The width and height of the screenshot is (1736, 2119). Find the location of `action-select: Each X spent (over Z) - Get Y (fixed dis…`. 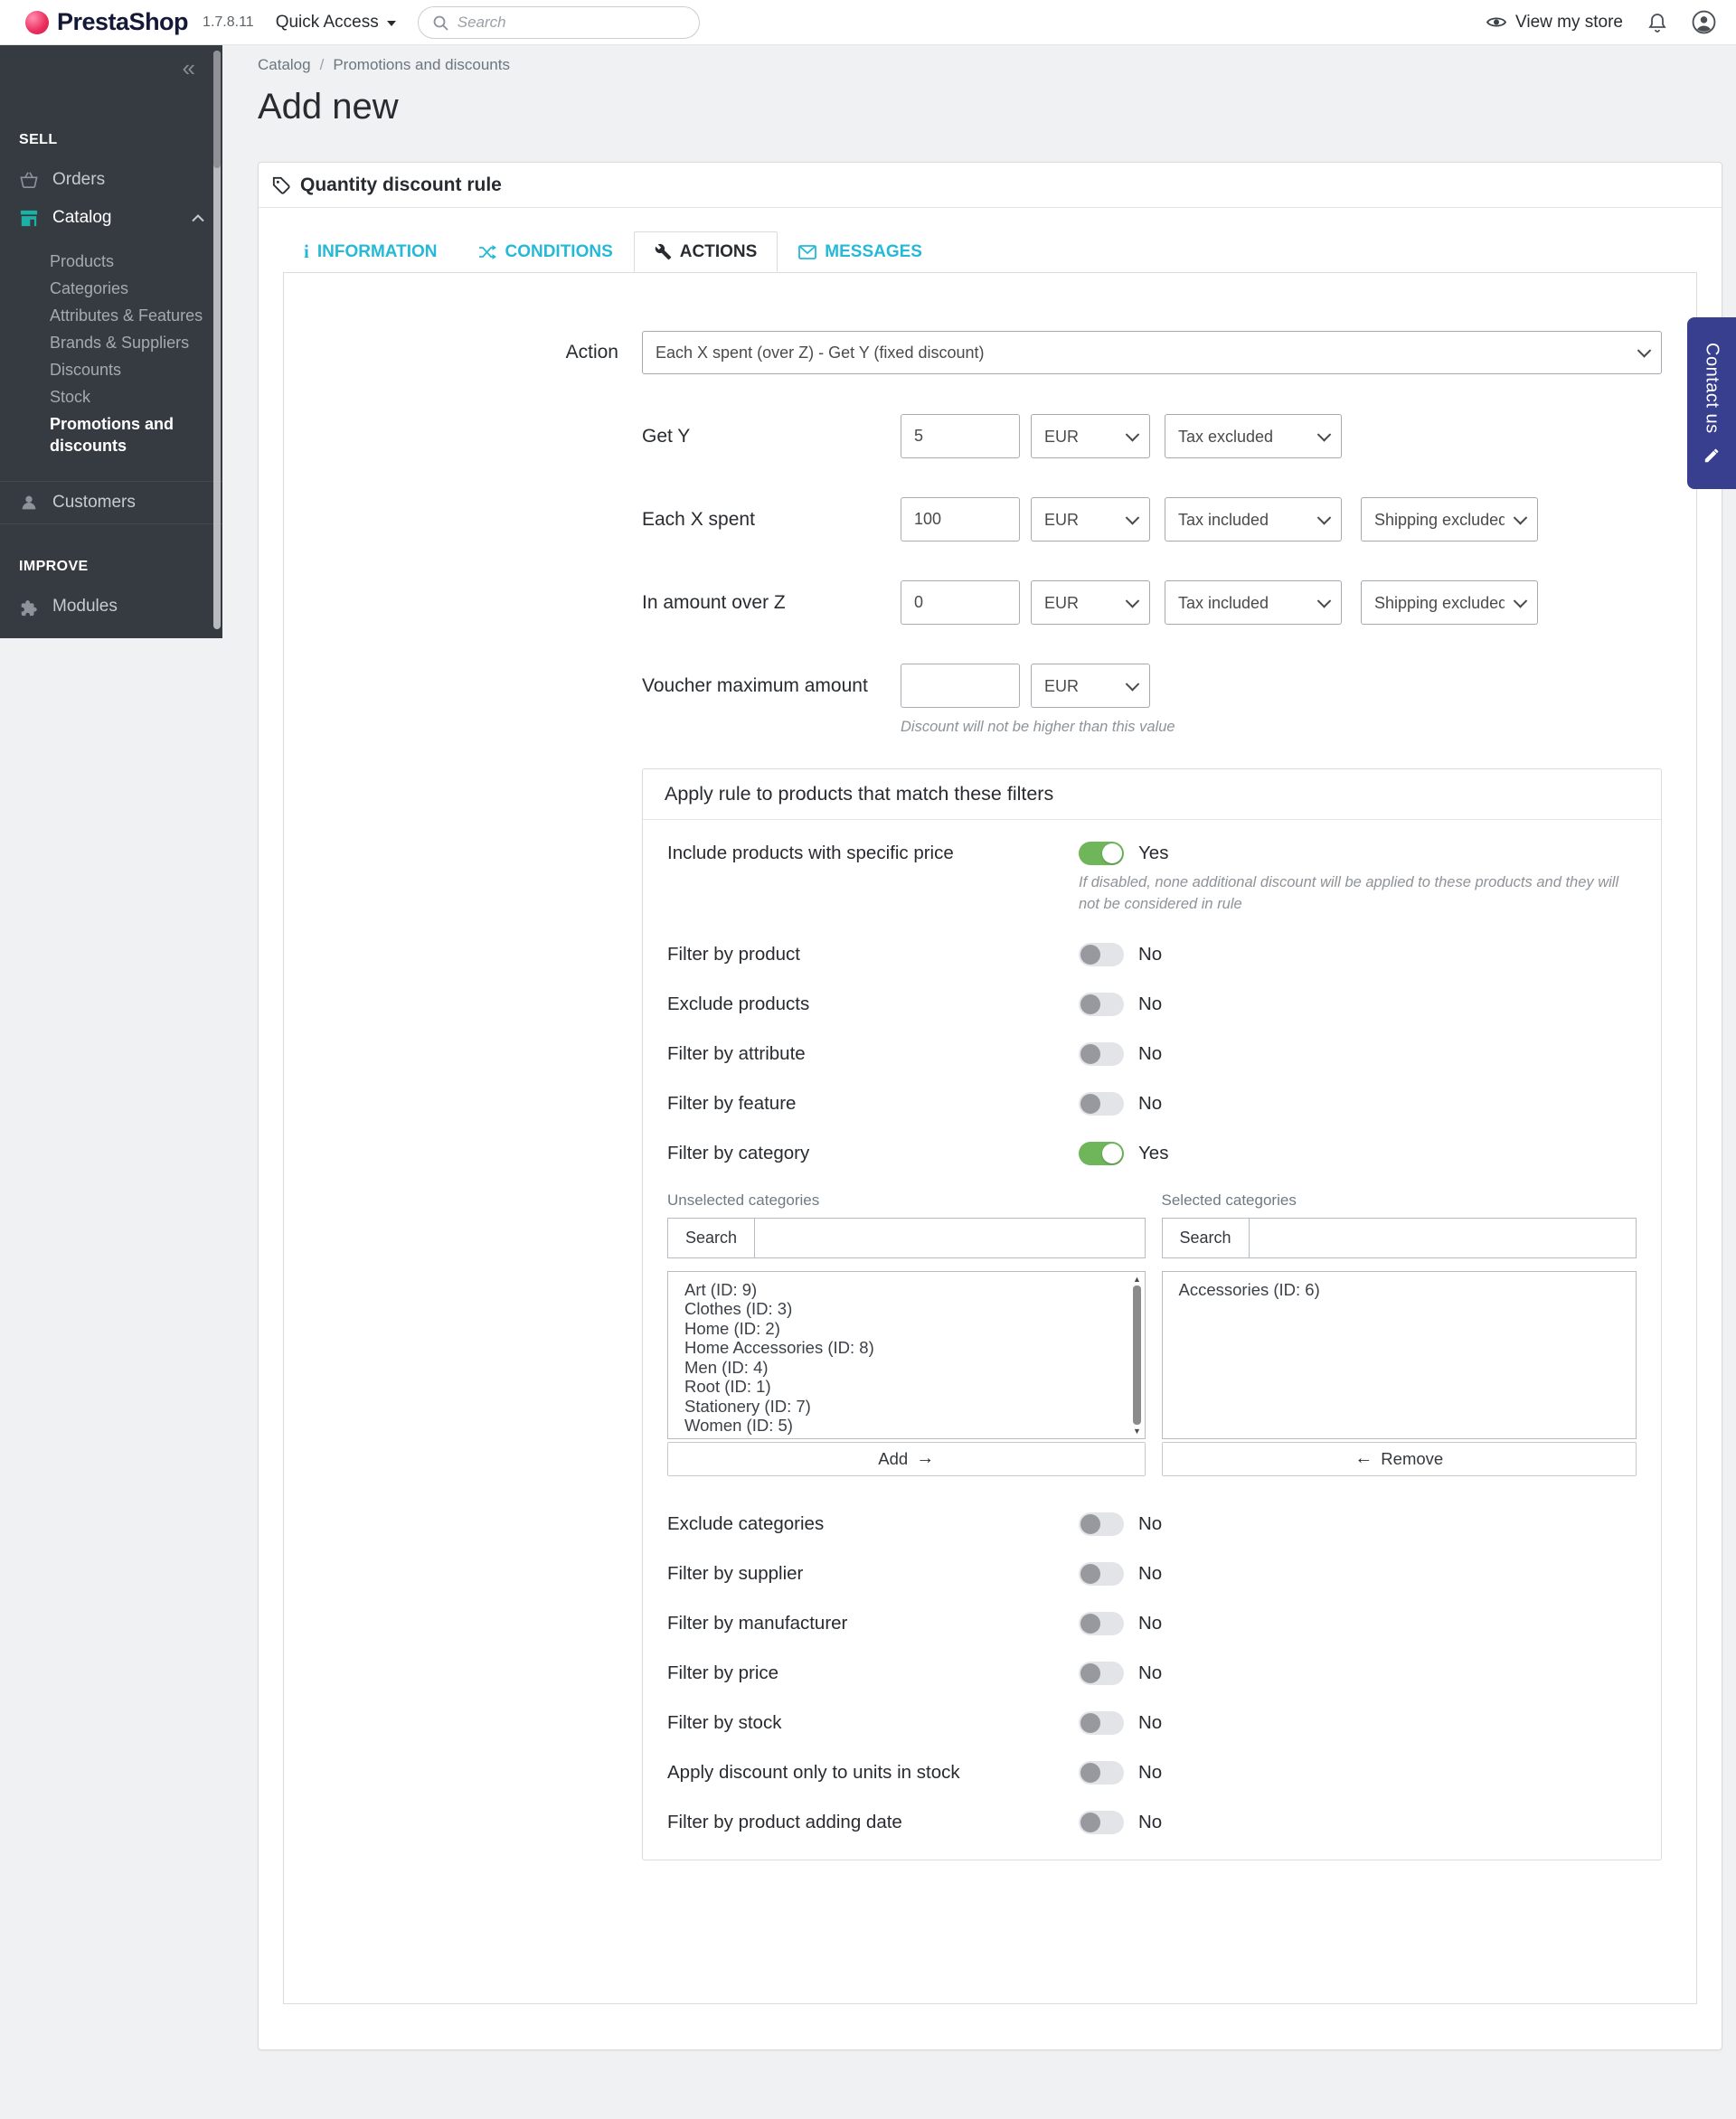

action-select: Each X spent (over Z) - Get Y (fixed dis… is located at coordinates (1152, 353).